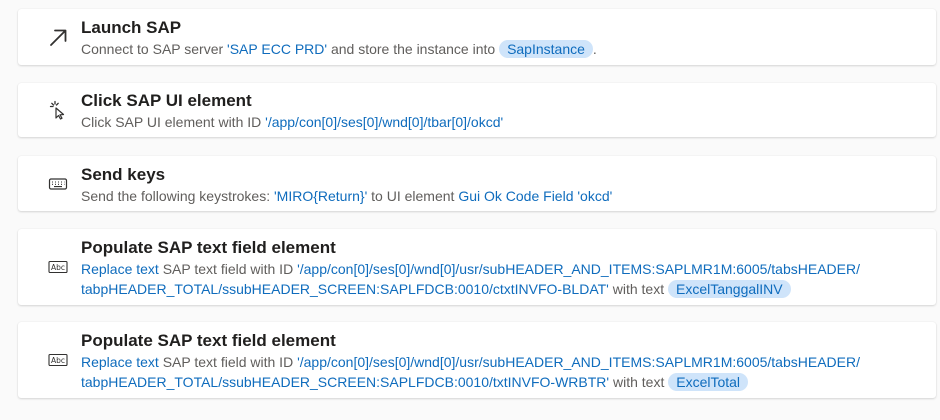  Describe the element at coordinates (123, 174) in the screenshot. I see `action-title: Send keys` at that location.